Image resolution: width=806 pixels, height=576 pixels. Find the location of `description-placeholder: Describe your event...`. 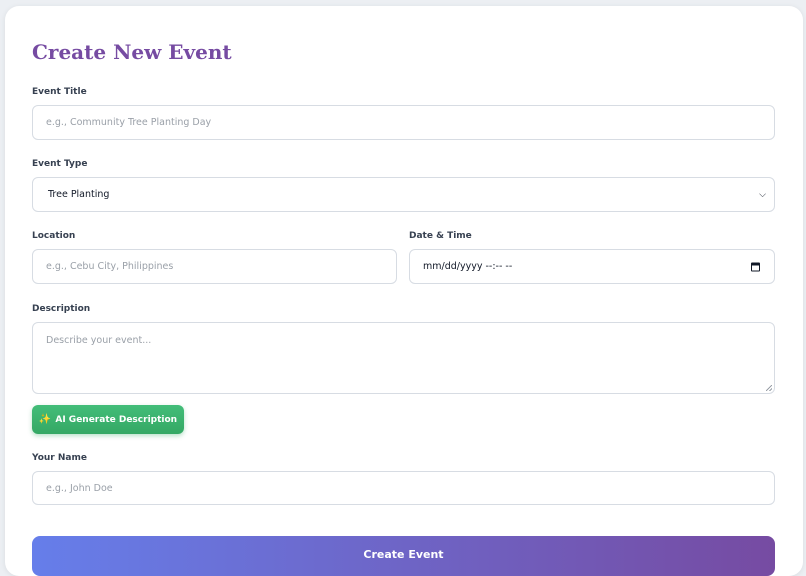

description-placeholder: Describe your event... is located at coordinates (99, 340).